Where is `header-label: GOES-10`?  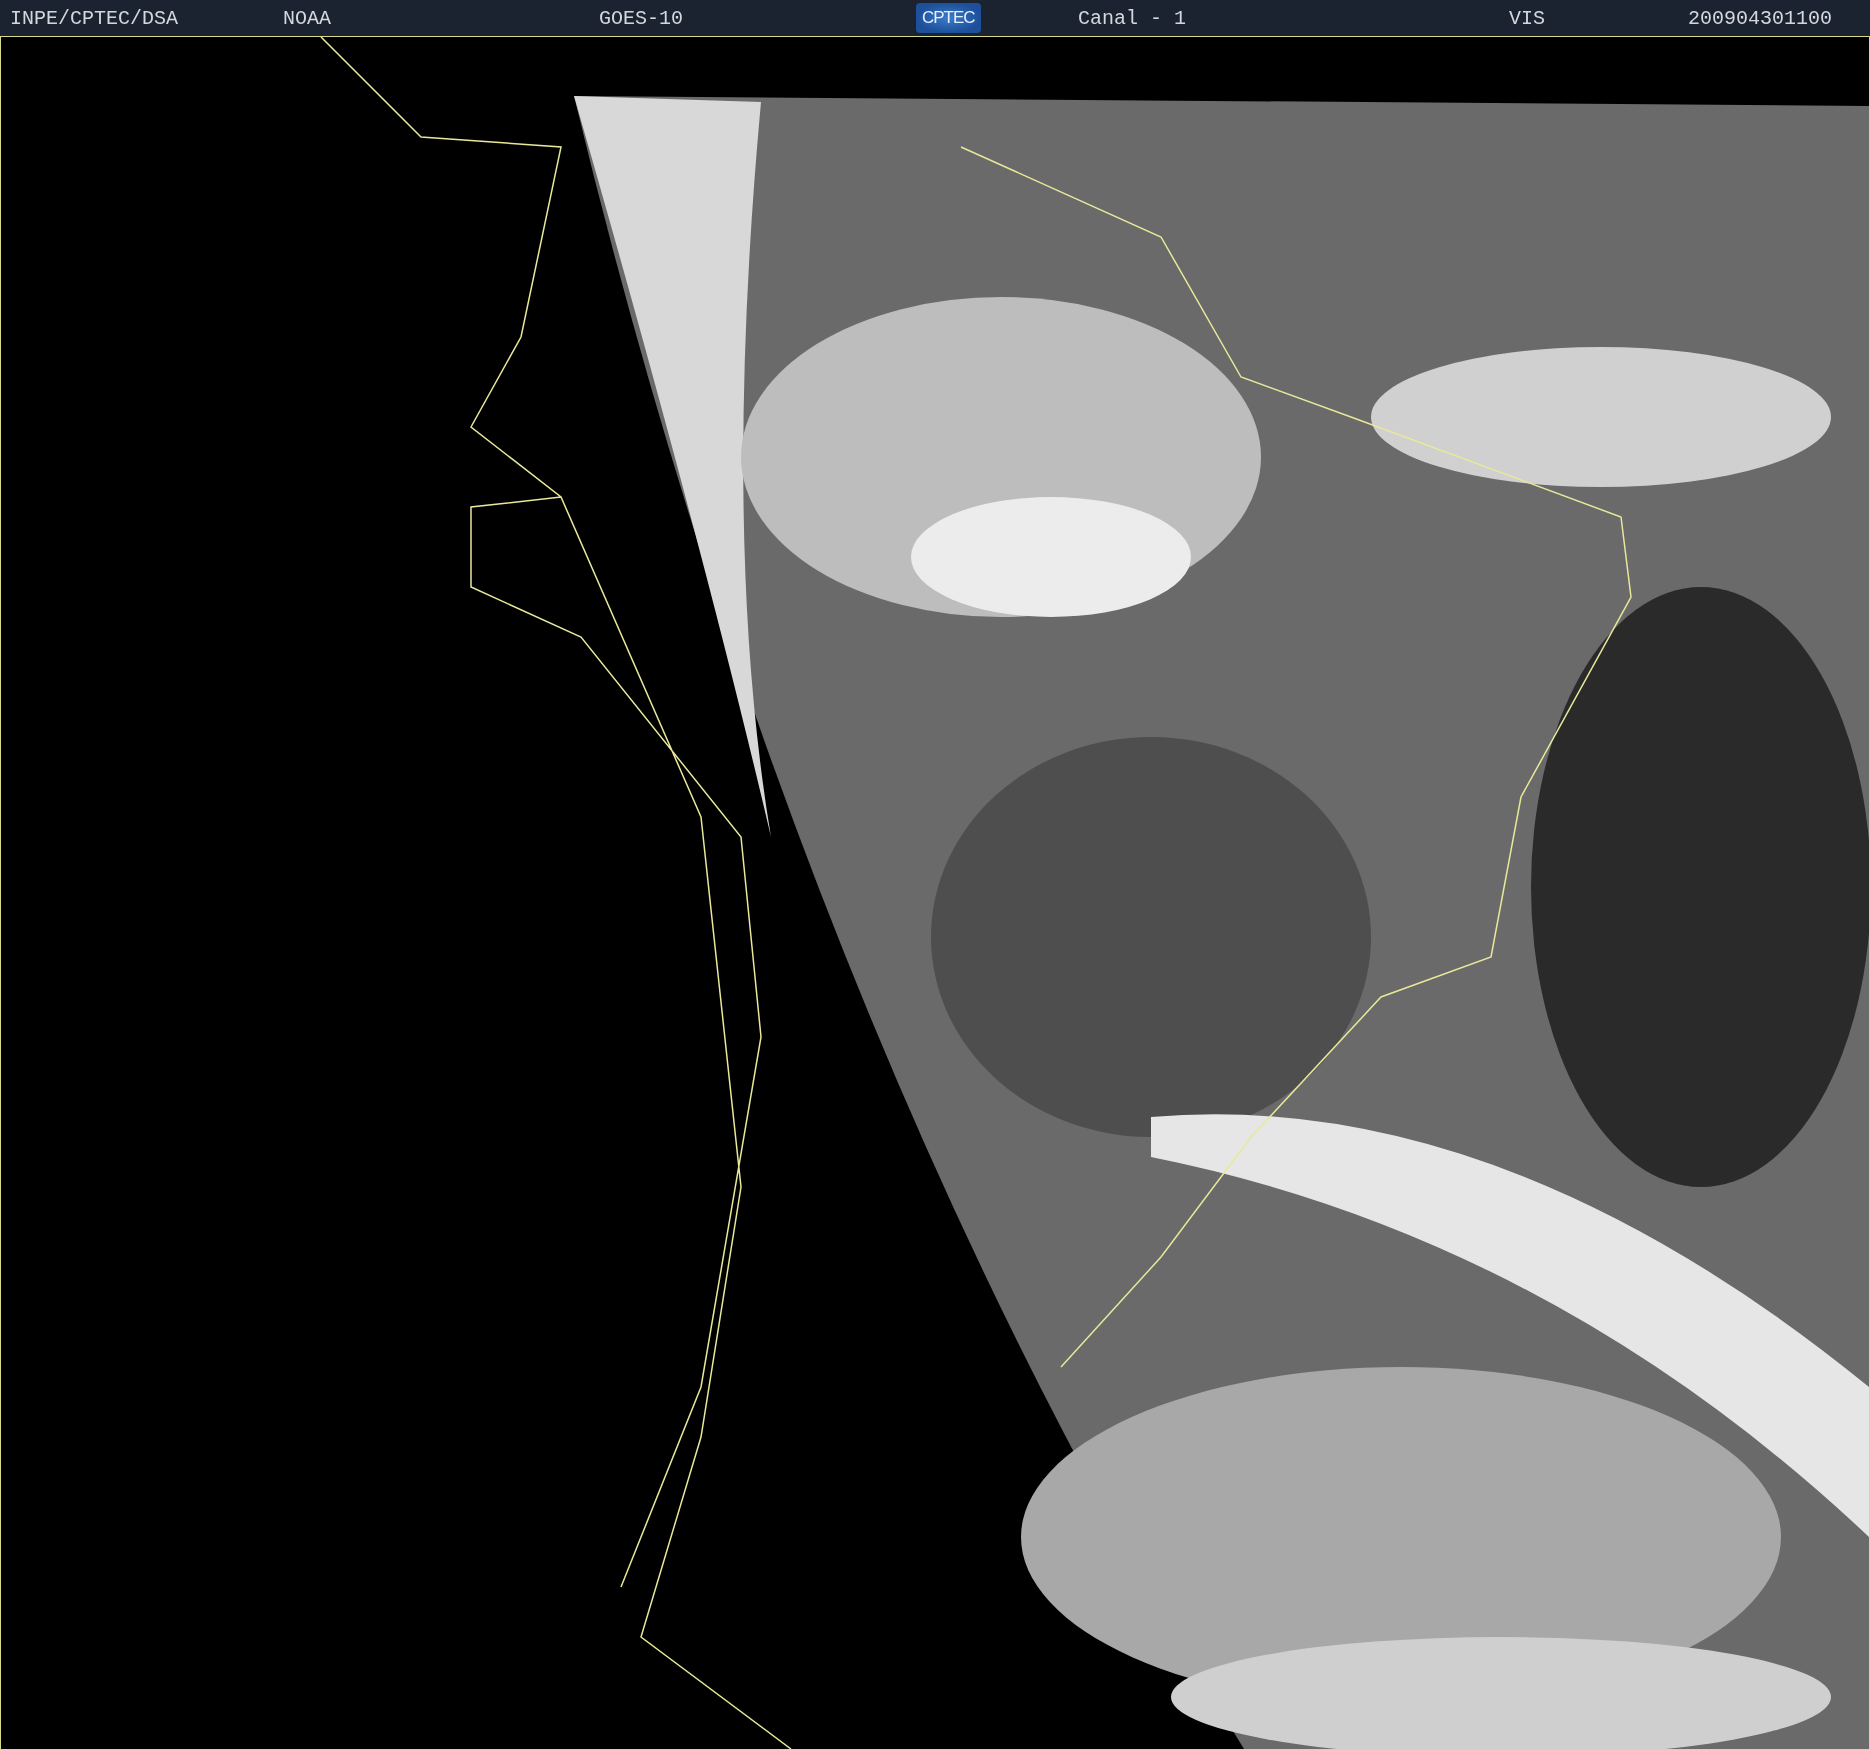 header-label: GOES-10 is located at coordinates (641, 18).